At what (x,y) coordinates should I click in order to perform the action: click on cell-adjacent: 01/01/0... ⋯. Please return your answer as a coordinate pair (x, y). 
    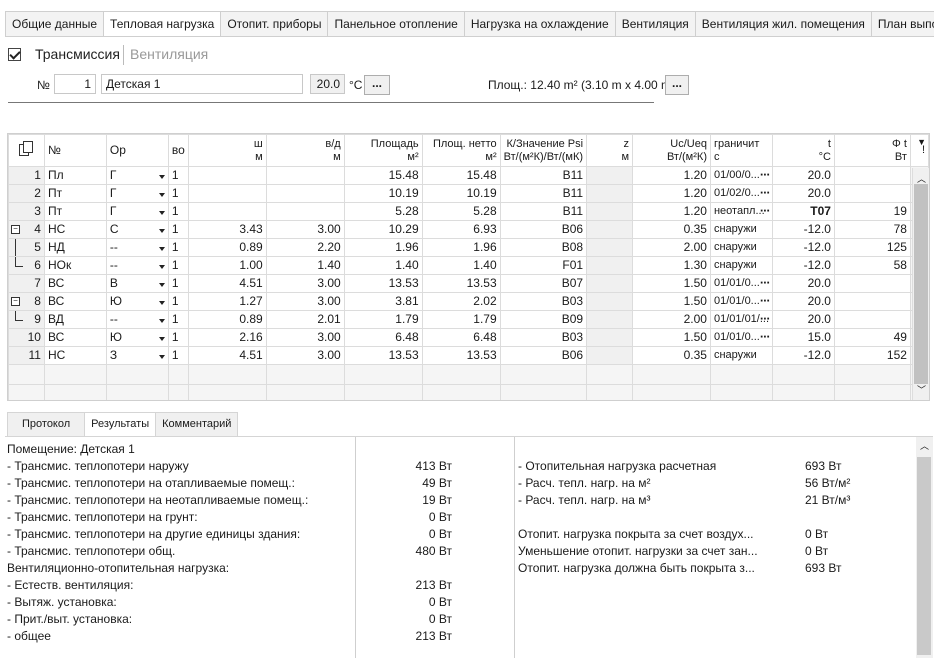
    Looking at the image, I should click on (741, 337).